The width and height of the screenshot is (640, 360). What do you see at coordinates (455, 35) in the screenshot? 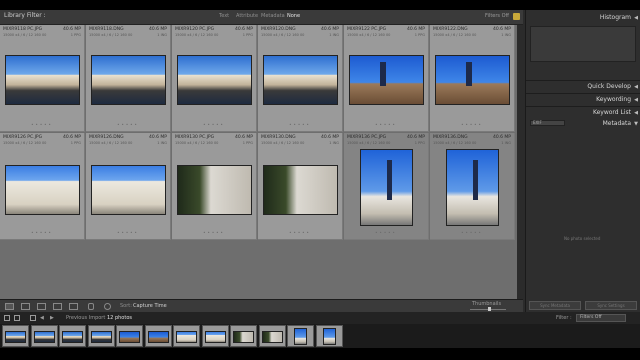
I see `photo-exif-info: 15000 x4 / 6 / 12 160 00` at bounding box center [455, 35].